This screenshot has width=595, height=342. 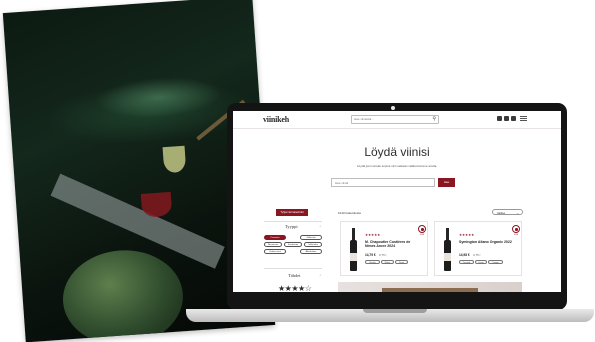 What do you see at coordinates (156, 204) in the screenshot?
I see `red-wine-glass-shape` at bounding box center [156, 204].